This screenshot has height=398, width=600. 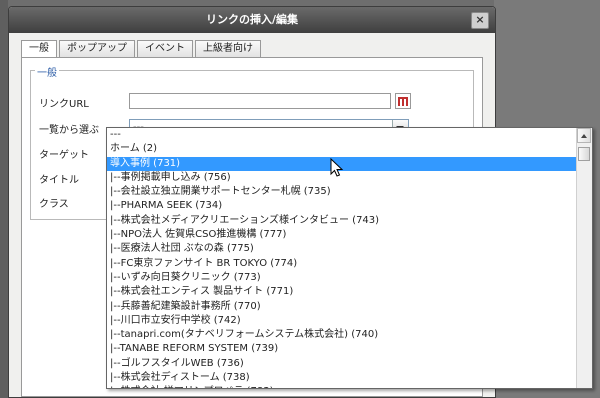 What do you see at coordinates (54, 204) in the screenshot?
I see `class-label: クラス` at bounding box center [54, 204].